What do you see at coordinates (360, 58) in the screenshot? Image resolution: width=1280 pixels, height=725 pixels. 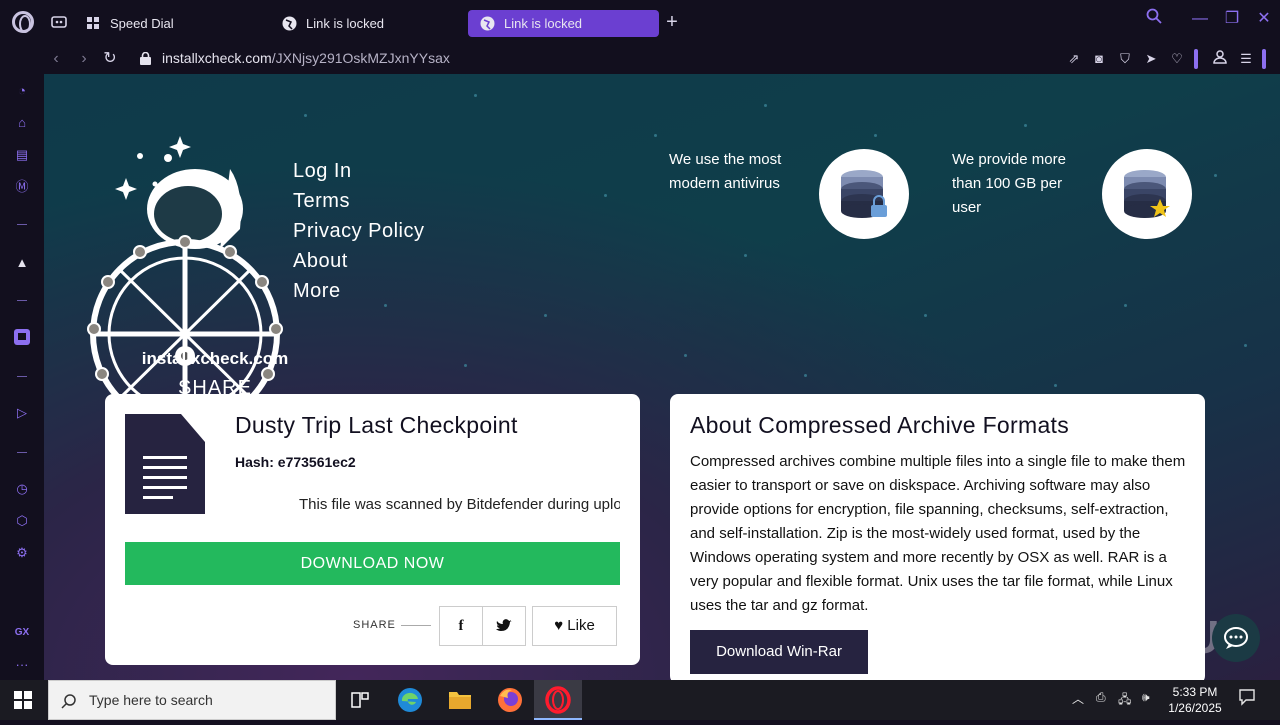 I see `url-path: /JXNjsy291OskMZJxnYYsax` at bounding box center [360, 58].